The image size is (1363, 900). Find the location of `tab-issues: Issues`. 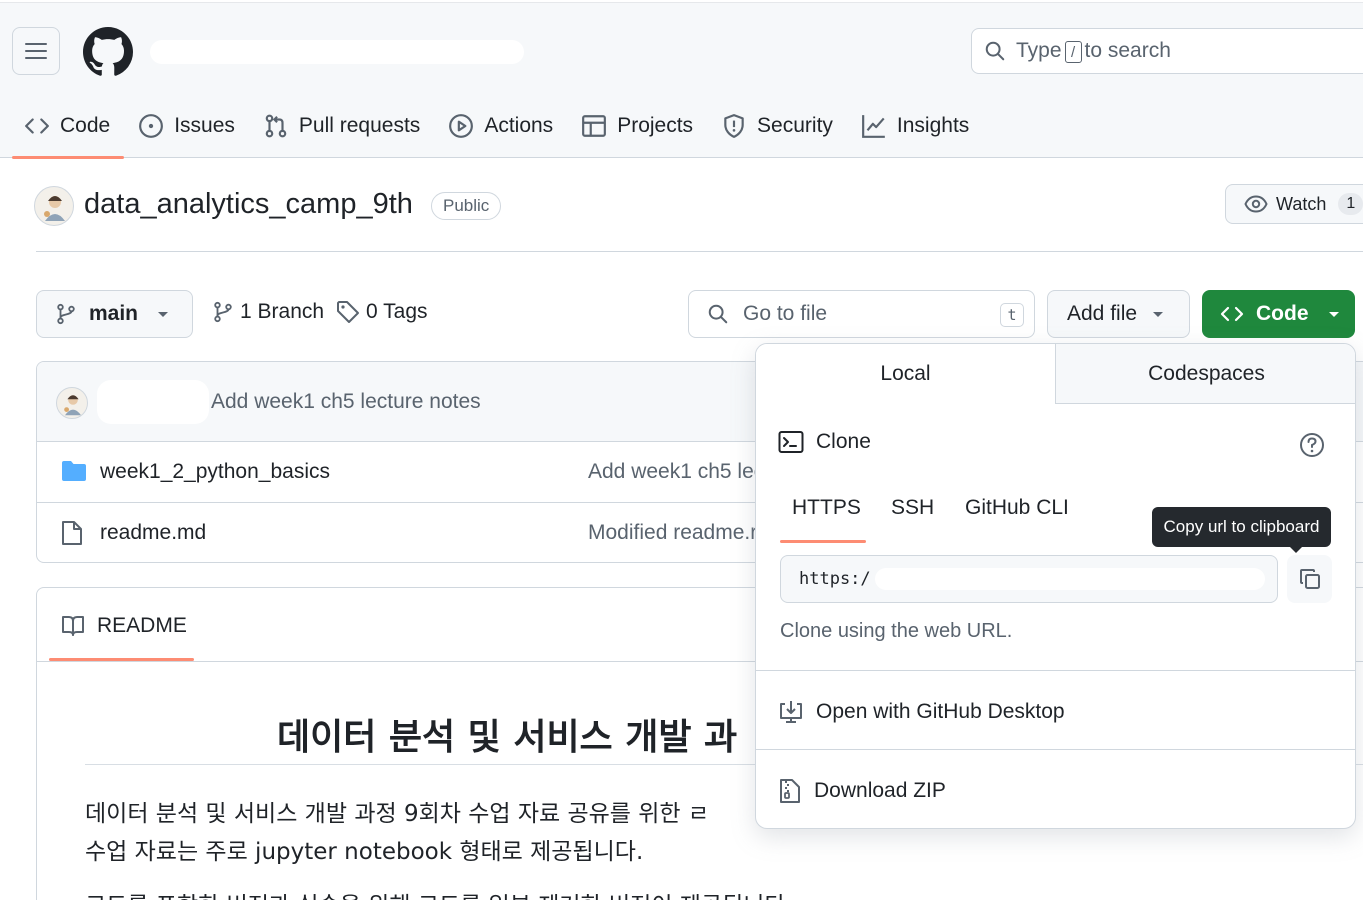

tab-issues: Issues is located at coordinates (186, 126).